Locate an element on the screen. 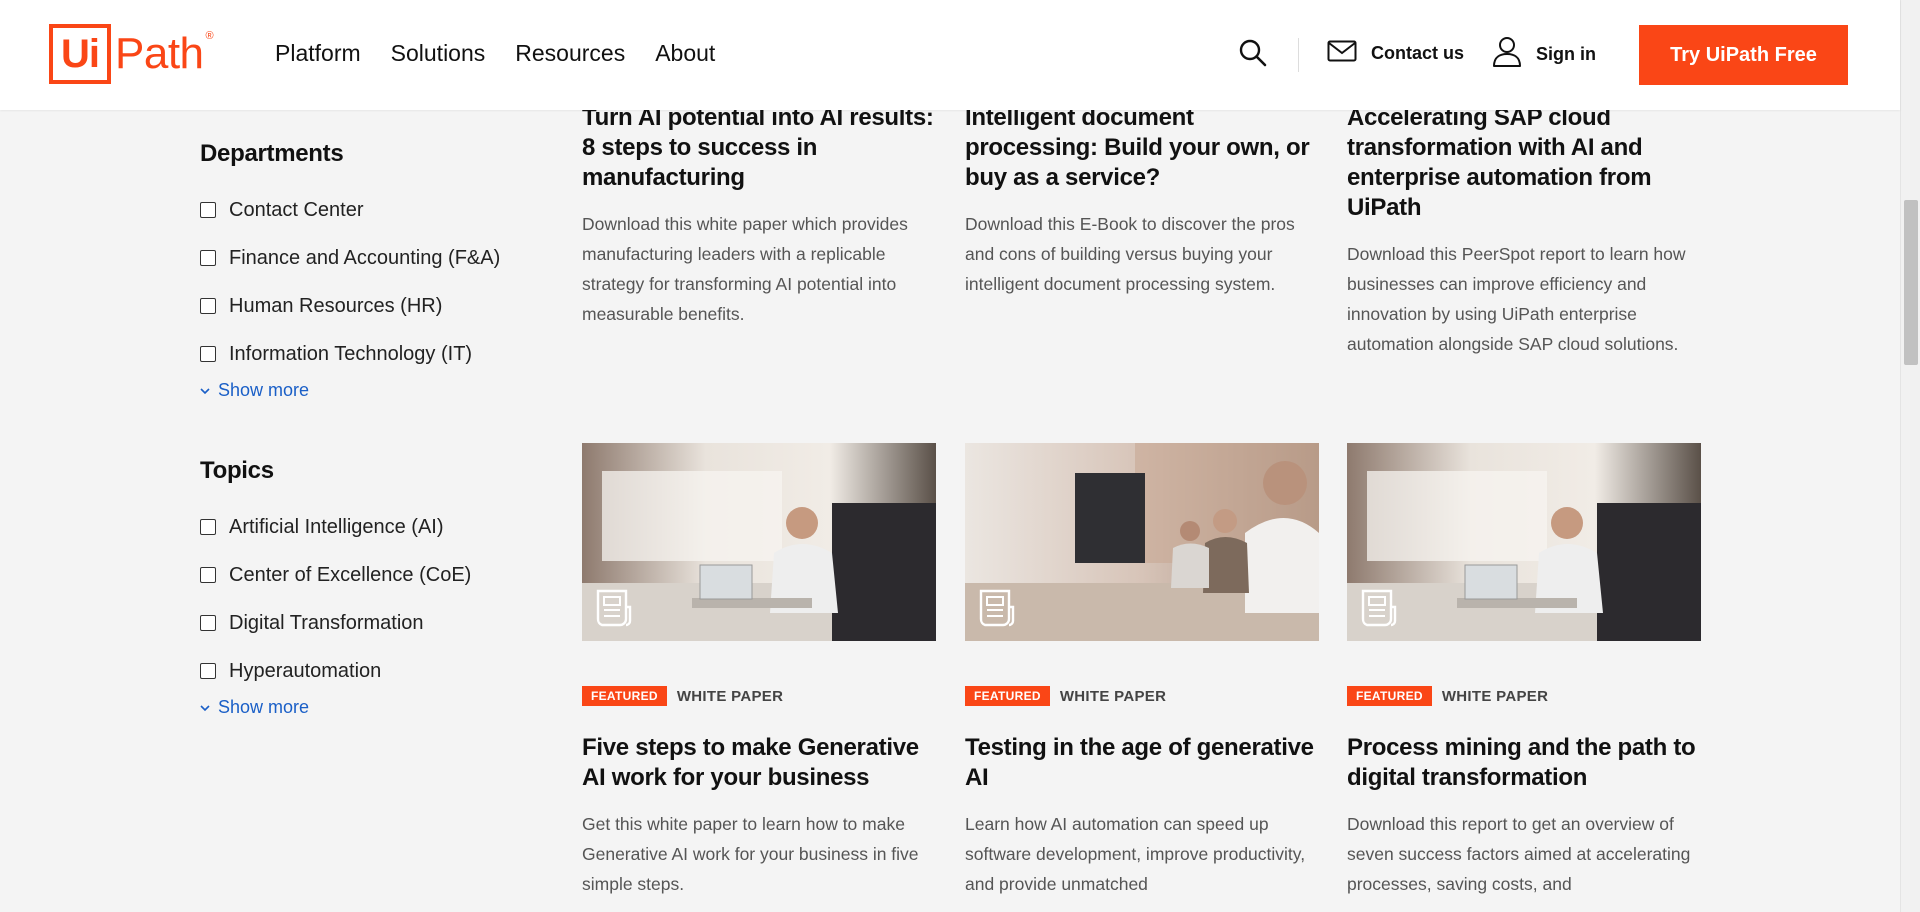  filter-label: Artificial Intelligence (AI) is located at coordinates (336, 526).